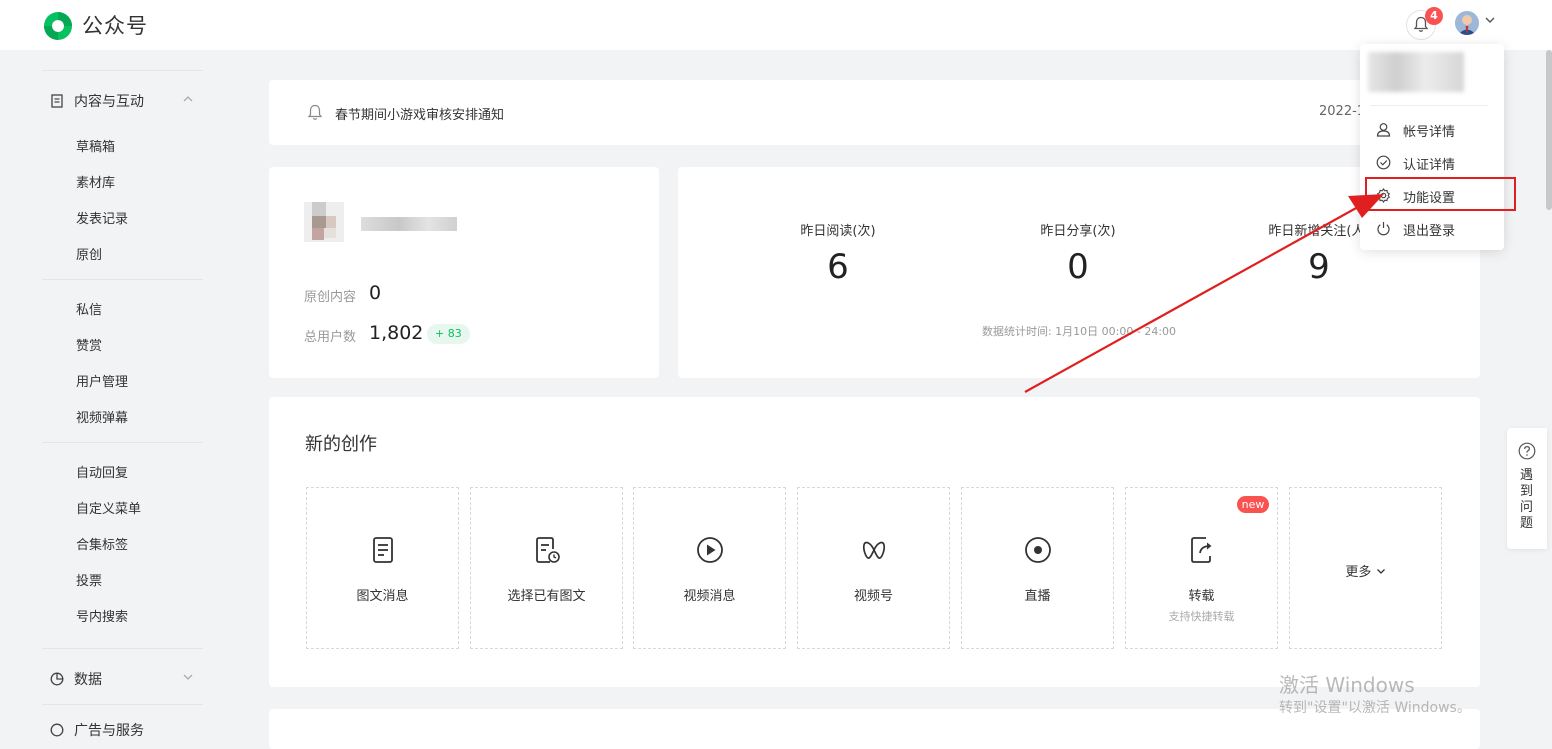  Describe the element at coordinates (1375, 708) in the screenshot. I see `windows-activation-hint: 转到"设置"以激活 Windows。` at that location.